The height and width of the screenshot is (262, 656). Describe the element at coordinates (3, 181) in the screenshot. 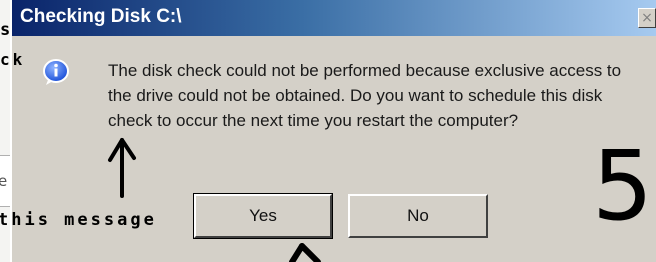

I see `background-window-text: e` at that location.